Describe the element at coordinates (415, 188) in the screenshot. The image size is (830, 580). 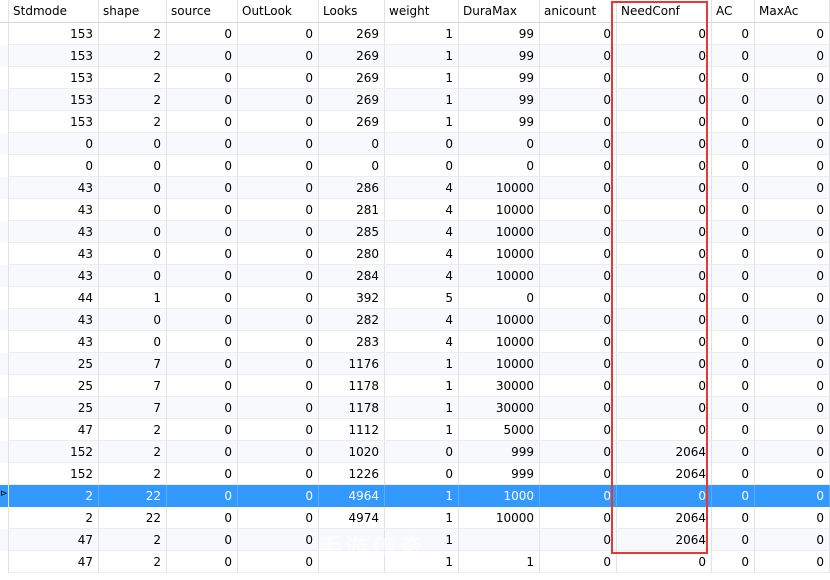
I see `table-row: 43 0 0 0 286 4 10000 0 0 0 0` at that location.